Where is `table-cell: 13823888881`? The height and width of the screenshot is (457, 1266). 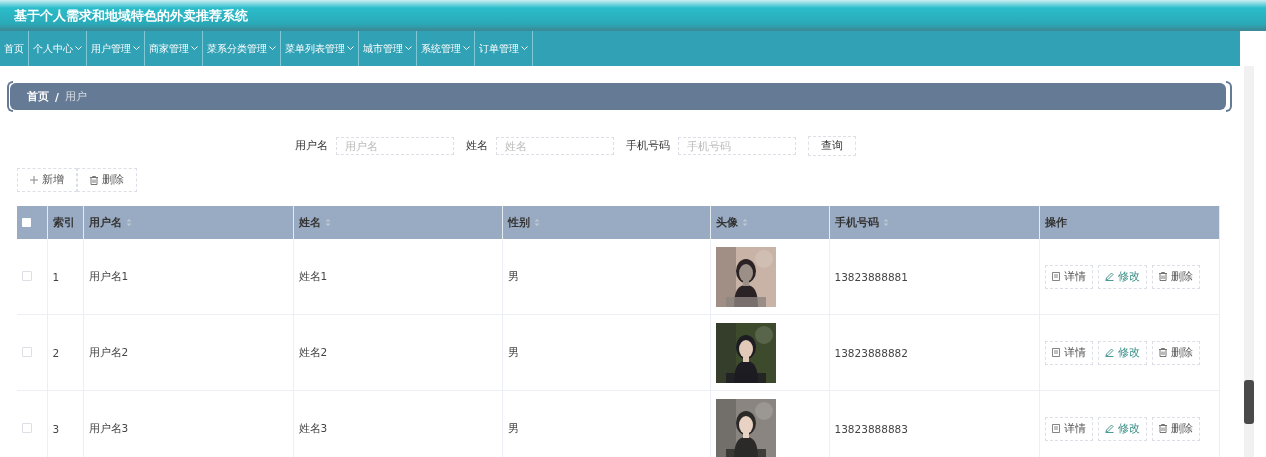
table-cell: 13823888881 is located at coordinates (871, 276).